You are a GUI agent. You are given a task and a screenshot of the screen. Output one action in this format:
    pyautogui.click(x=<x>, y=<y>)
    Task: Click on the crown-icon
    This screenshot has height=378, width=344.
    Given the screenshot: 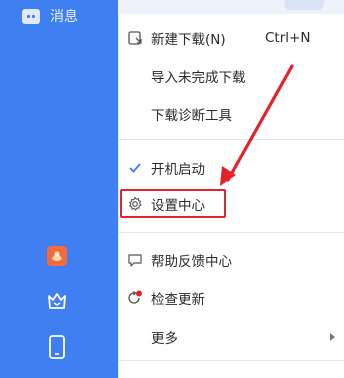 What is the action you would take?
    pyautogui.click(x=57, y=301)
    